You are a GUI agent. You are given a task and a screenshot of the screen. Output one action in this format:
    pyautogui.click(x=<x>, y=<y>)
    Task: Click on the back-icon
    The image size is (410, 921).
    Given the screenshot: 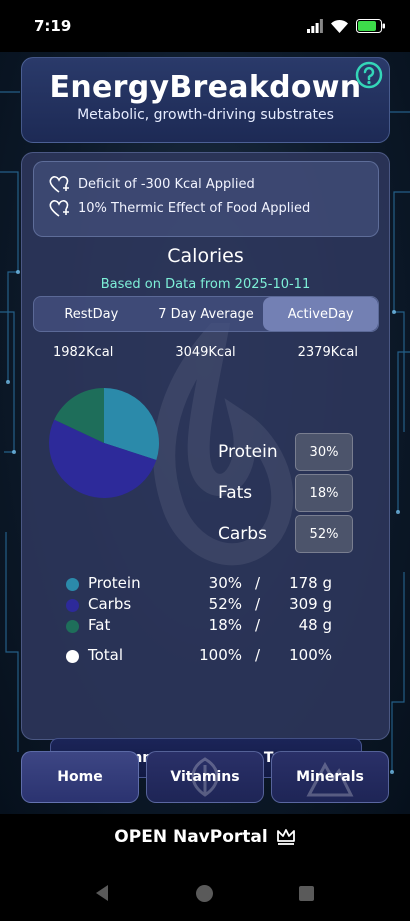 What is the action you would take?
    pyautogui.click(x=102, y=893)
    